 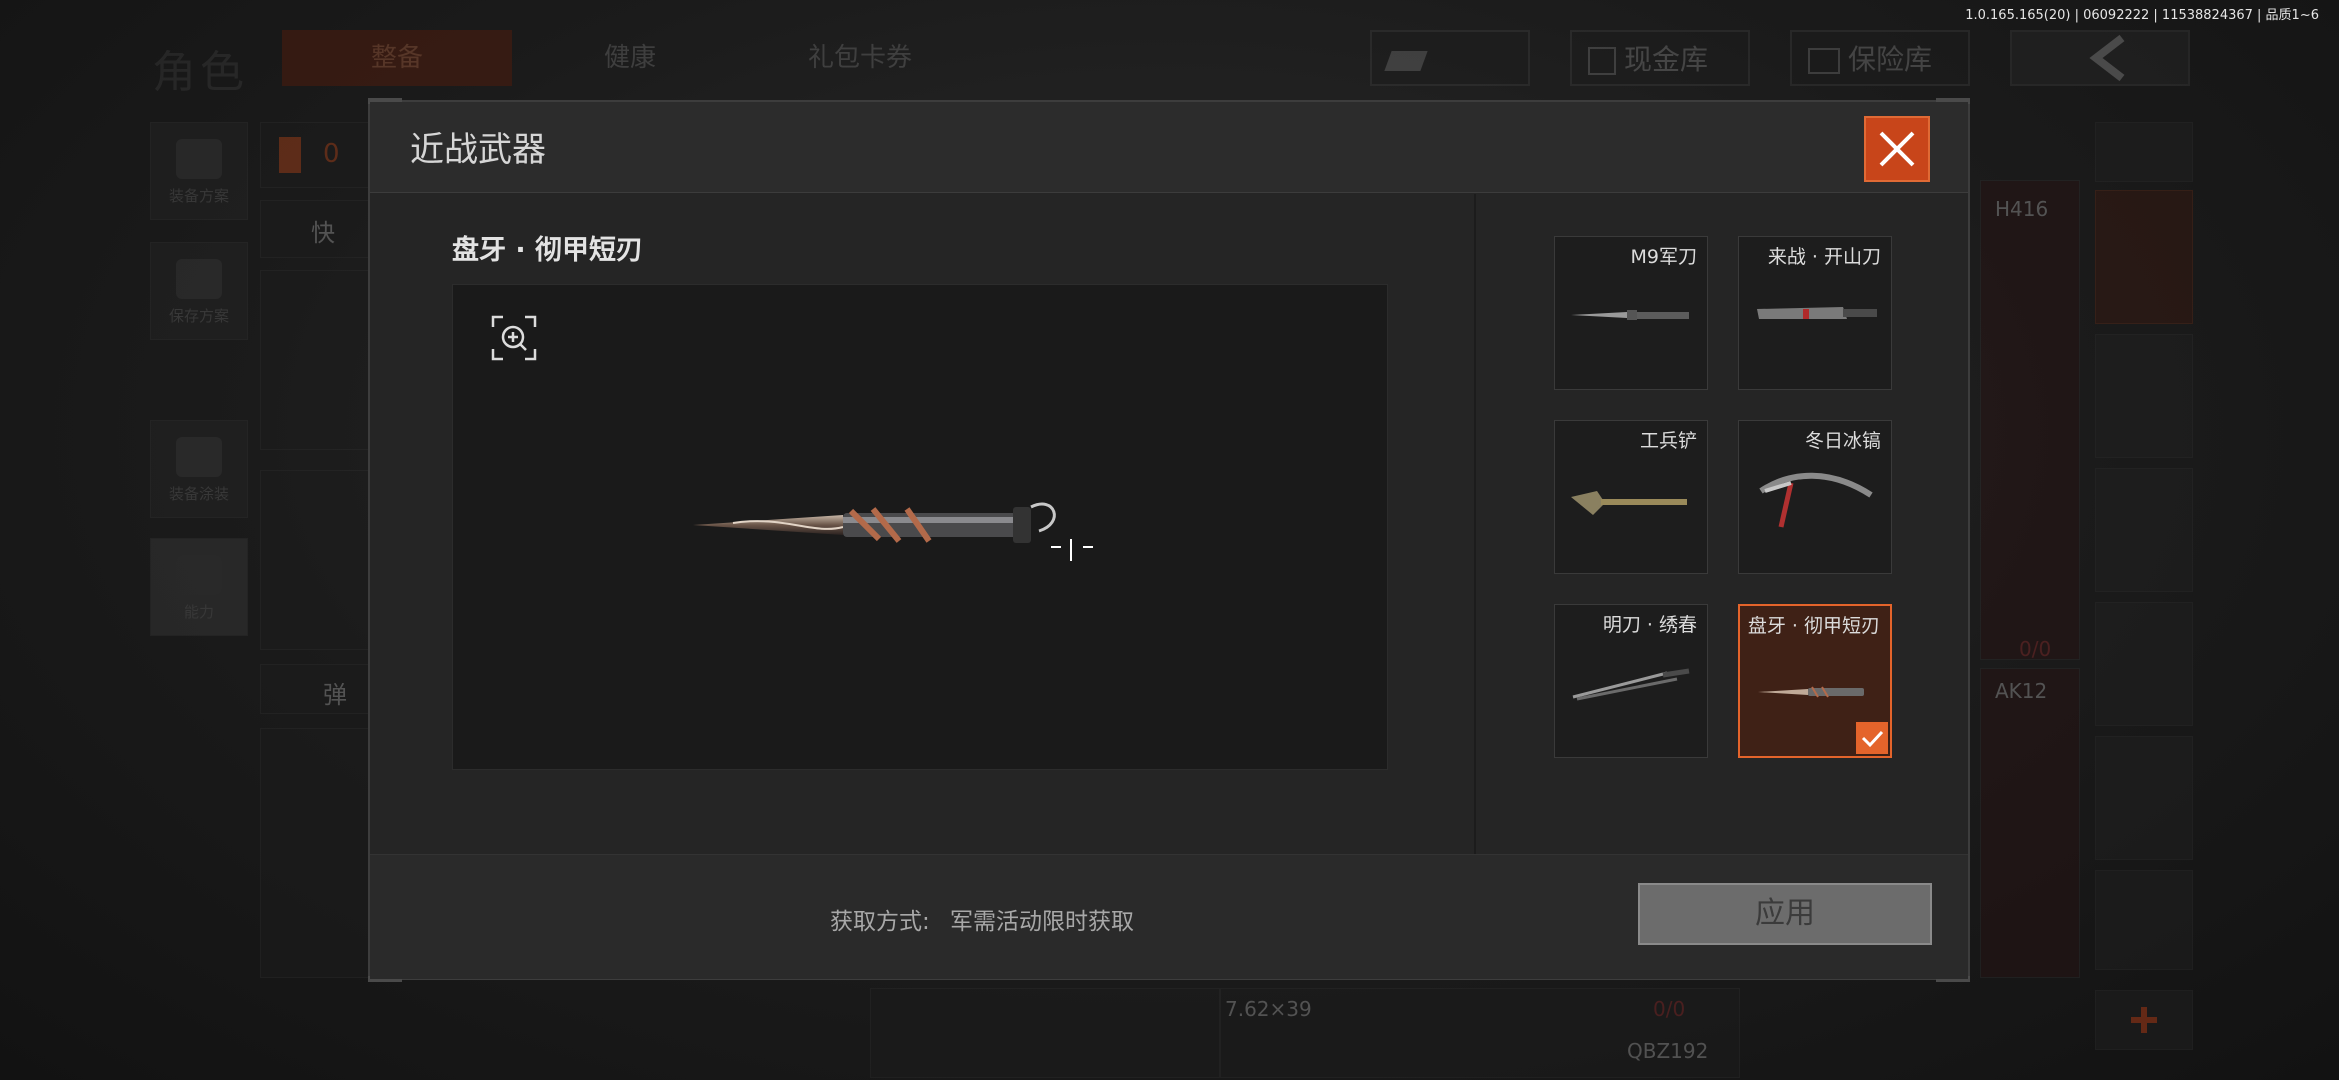 What do you see at coordinates (315, 155) in the screenshot?
I see `bag-slot: 0` at bounding box center [315, 155].